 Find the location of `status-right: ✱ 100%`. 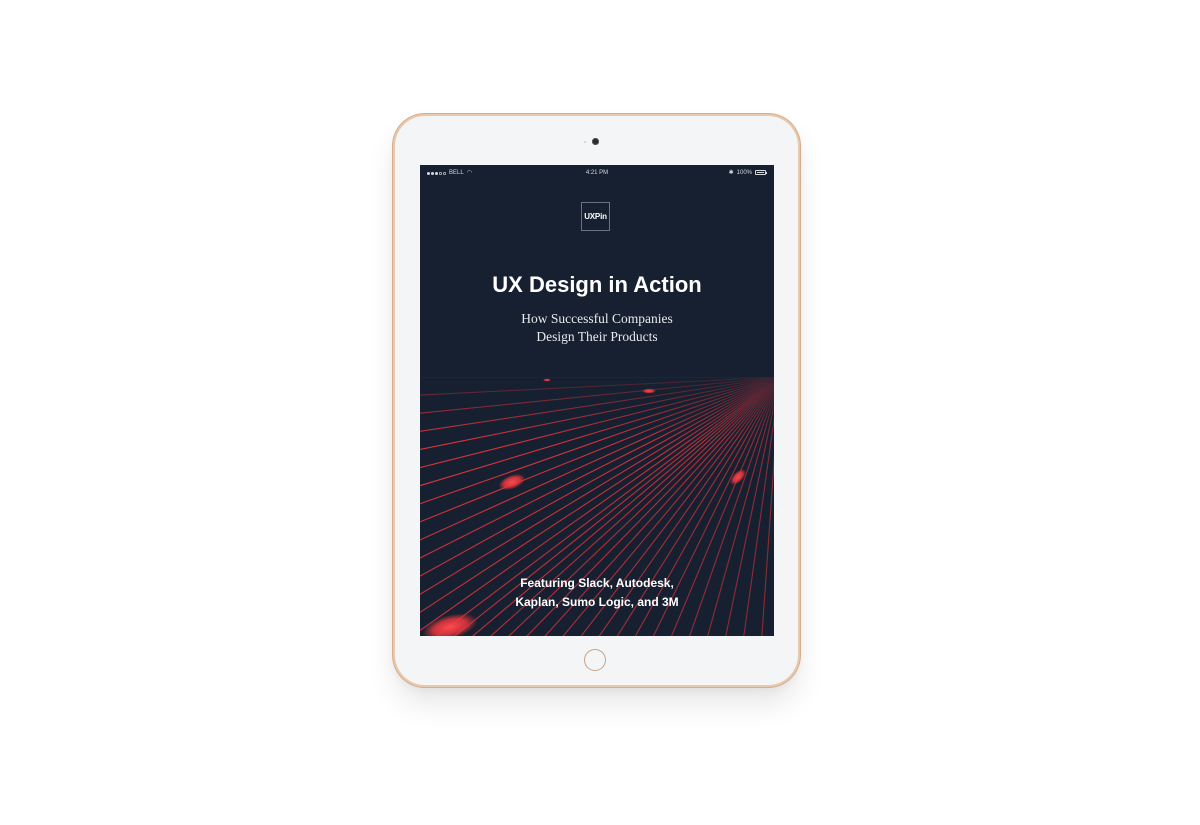

status-right: ✱ 100% is located at coordinates (747, 172).